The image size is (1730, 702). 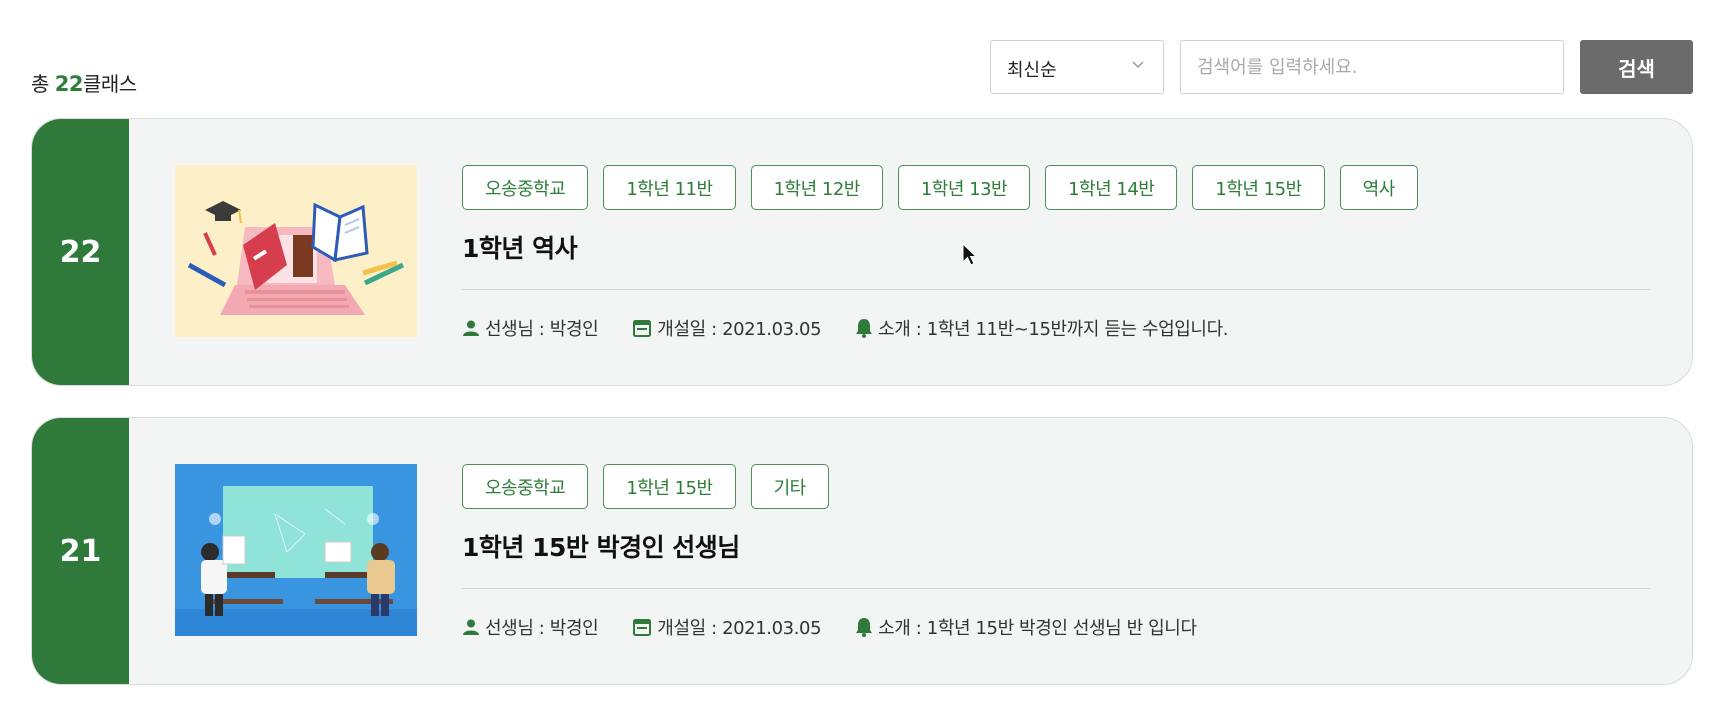 I want to click on class-number: 21, so click(x=80, y=551).